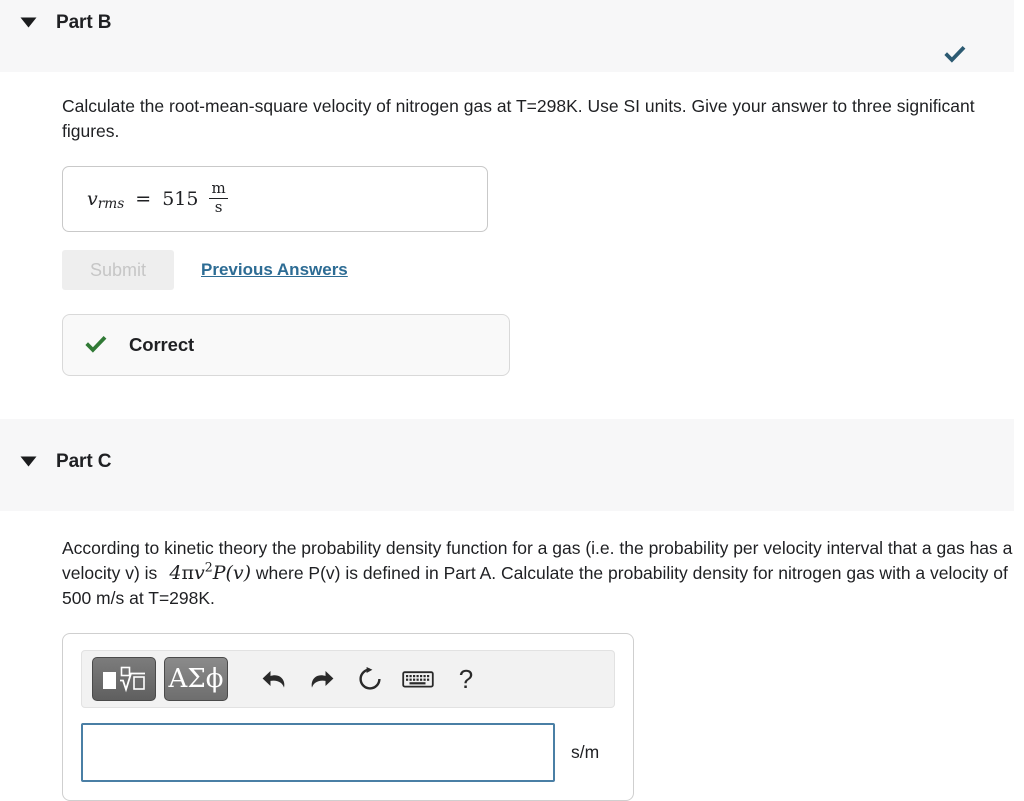 This screenshot has width=1024, height=801. What do you see at coordinates (118, 270) in the screenshot?
I see `submit-button: Submit` at bounding box center [118, 270].